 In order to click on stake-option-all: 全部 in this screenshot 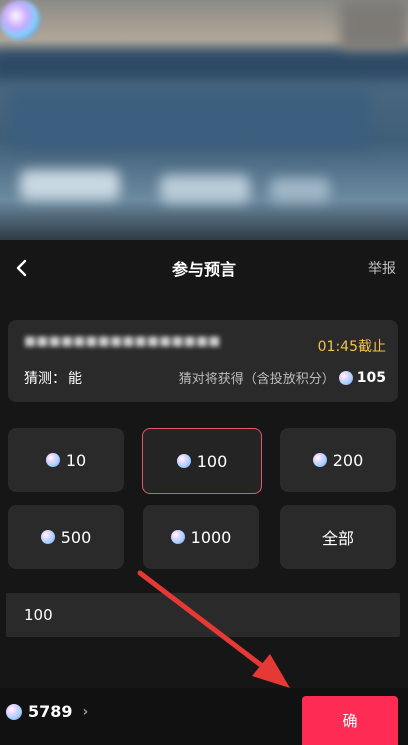, I will do `click(338, 537)`.